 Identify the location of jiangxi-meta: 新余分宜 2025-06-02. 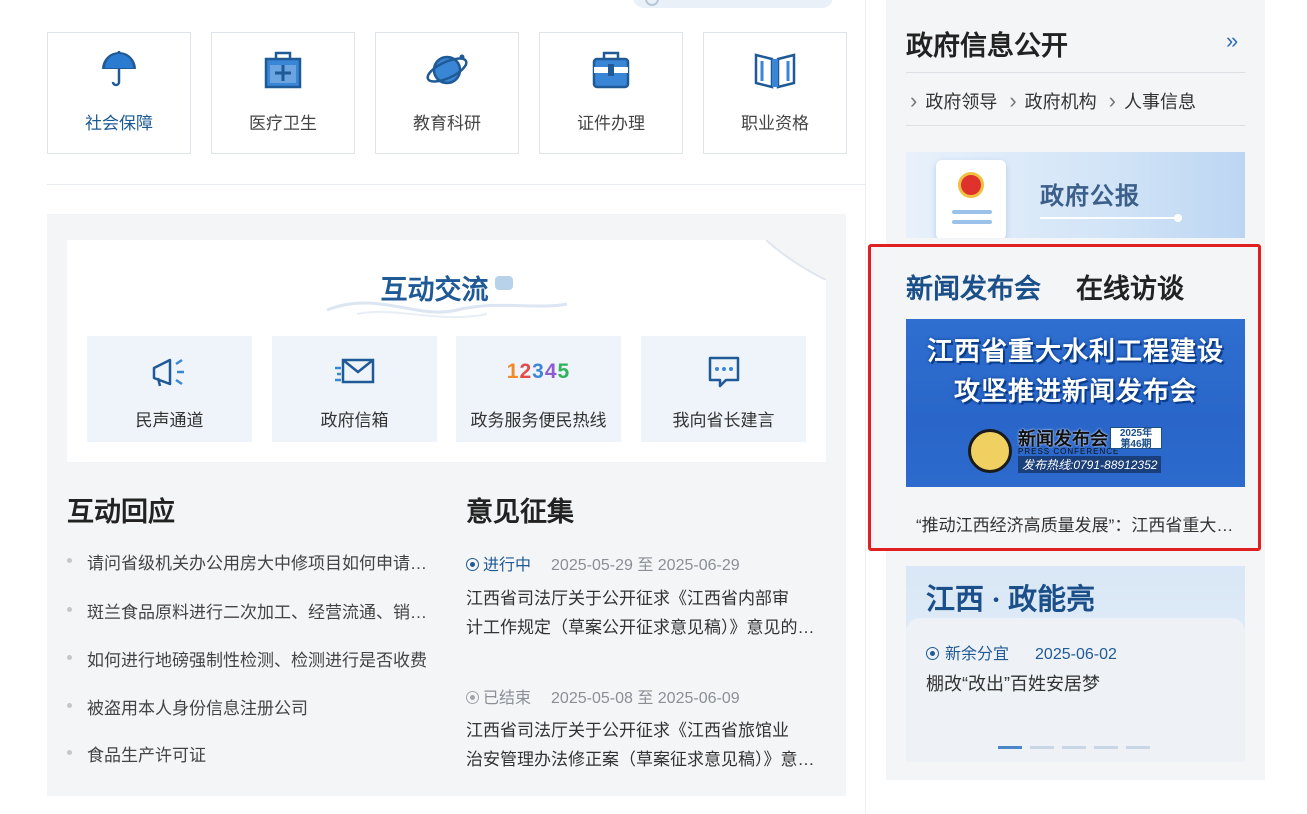
(1021, 652).